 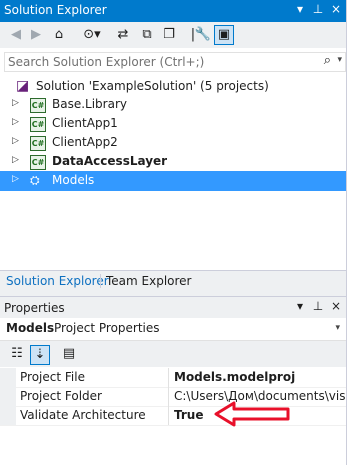 What do you see at coordinates (152, 86) in the screenshot?
I see `tree-item-label: Solution 'ExampleSolution' (5 projects)` at bounding box center [152, 86].